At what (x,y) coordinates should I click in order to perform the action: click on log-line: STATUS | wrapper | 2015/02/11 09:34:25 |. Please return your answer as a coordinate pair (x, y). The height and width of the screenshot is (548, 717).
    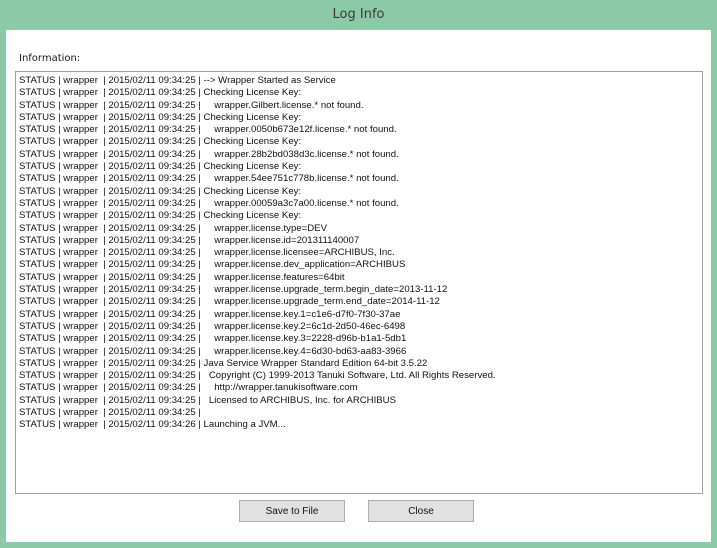
    Looking at the image, I should click on (110, 413).